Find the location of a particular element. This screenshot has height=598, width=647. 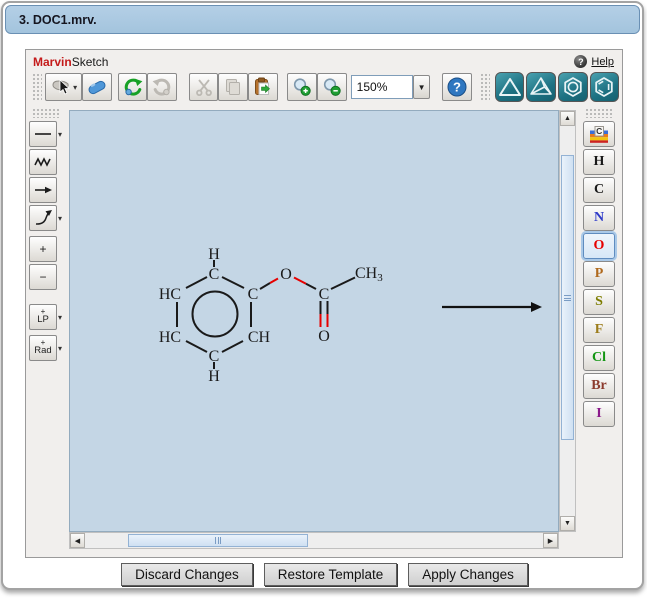

template-tetrahedron-button is located at coordinates (541, 87).